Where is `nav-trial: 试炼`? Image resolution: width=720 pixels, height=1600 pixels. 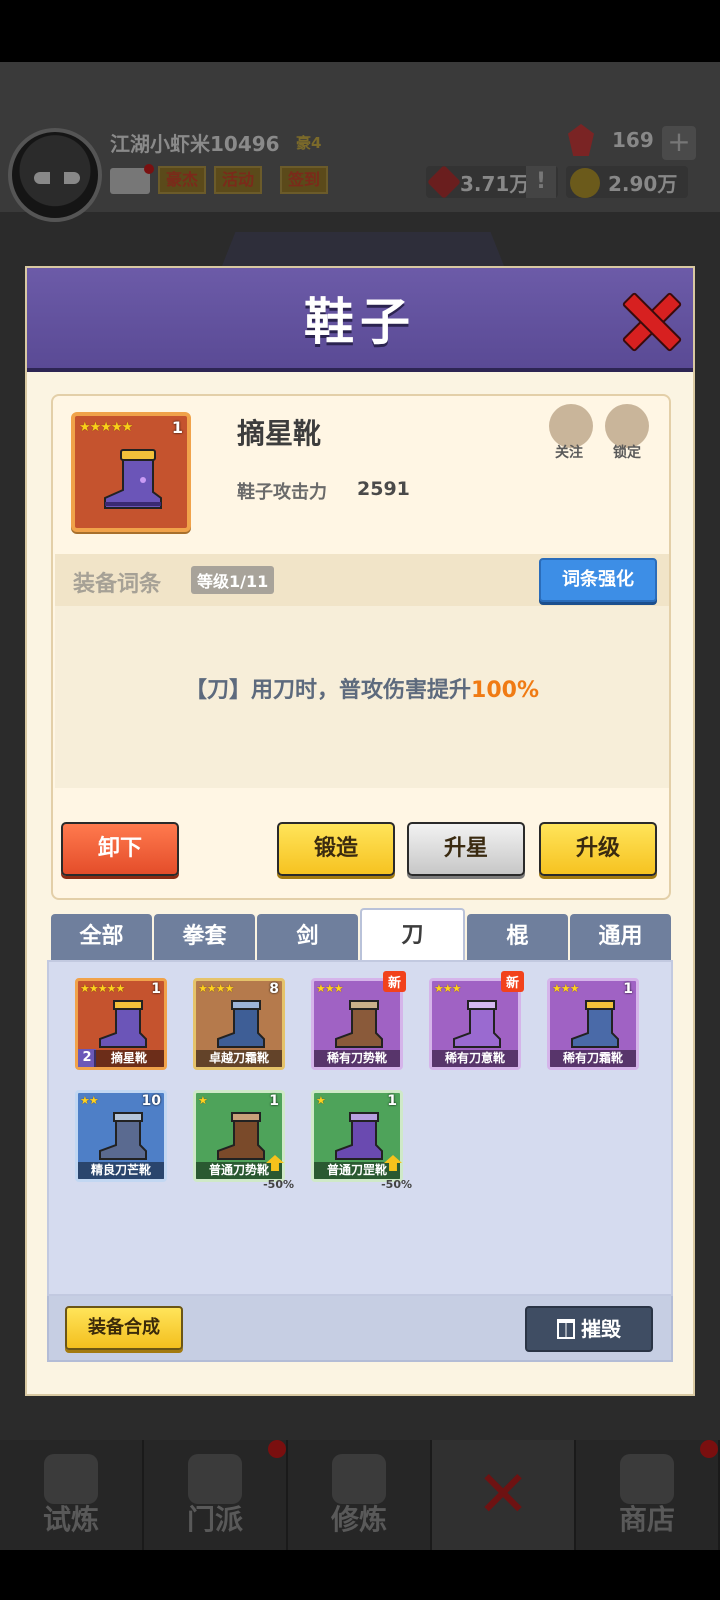
nav-trial: 试炼 is located at coordinates (72, 1495).